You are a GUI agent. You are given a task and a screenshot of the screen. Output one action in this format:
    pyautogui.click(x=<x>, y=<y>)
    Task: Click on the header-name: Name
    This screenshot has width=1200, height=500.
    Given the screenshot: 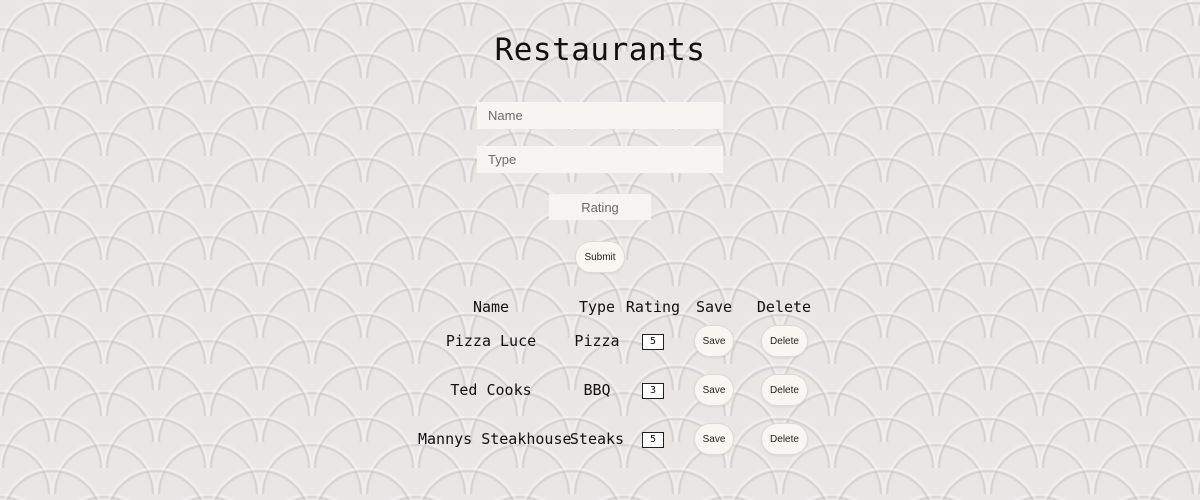 What is the action you would take?
    pyautogui.click(x=491, y=307)
    